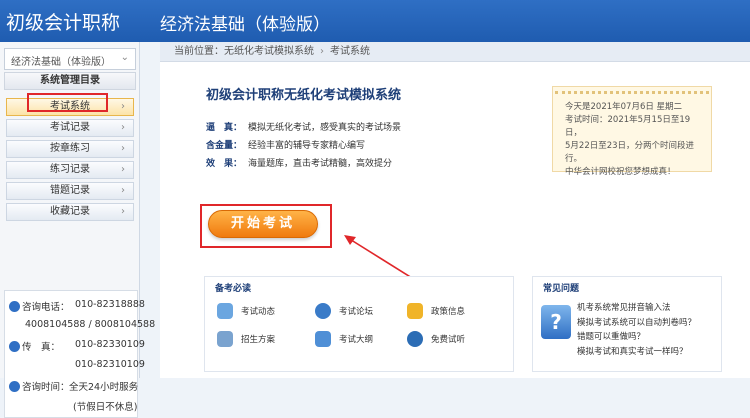  I want to click on holiday-note: (节假日不休息), so click(105, 407).